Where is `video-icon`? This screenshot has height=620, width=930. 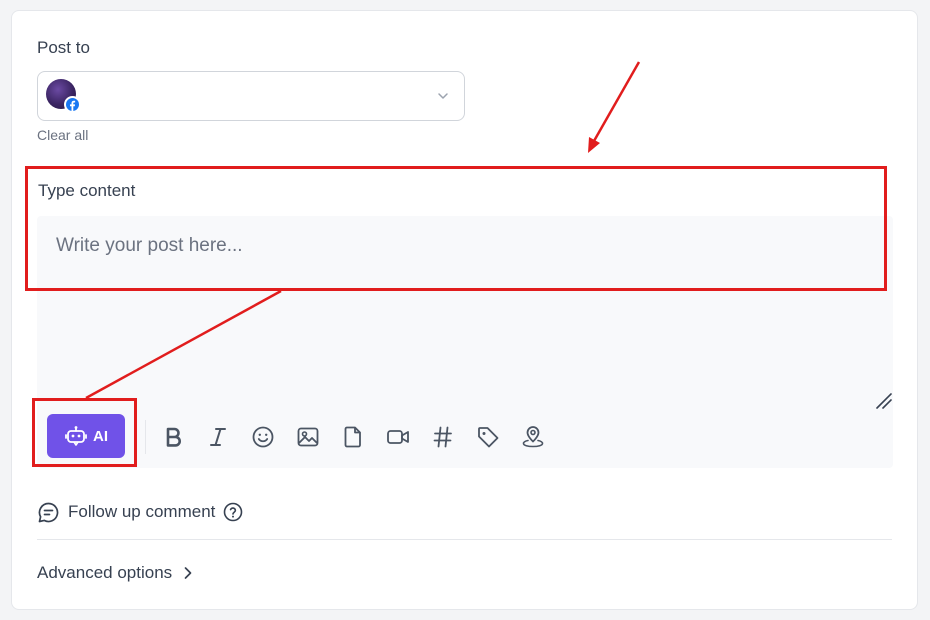
video-icon is located at coordinates (398, 437).